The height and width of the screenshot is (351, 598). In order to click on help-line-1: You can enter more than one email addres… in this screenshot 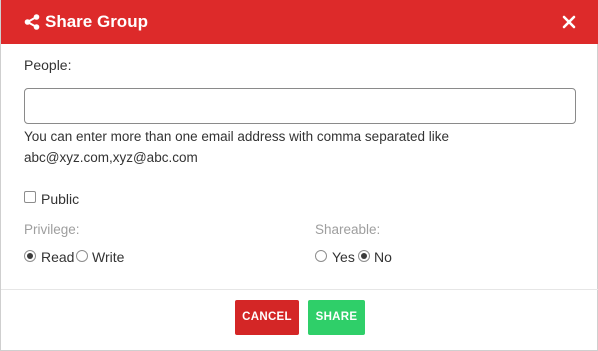, I will do `click(236, 136)`.